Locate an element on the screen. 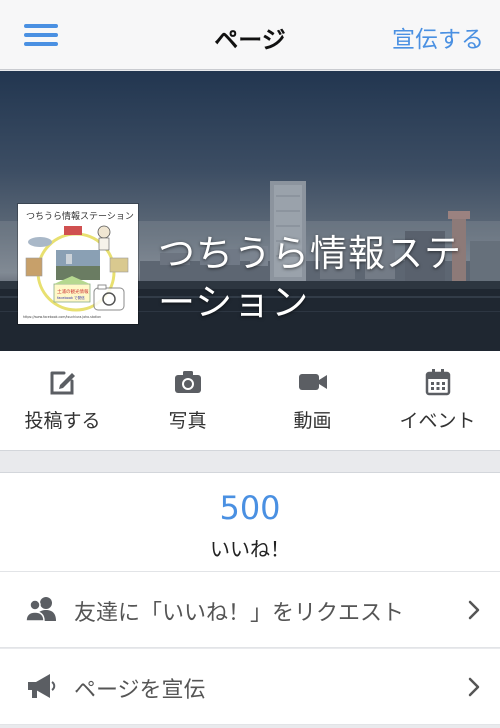  video-label: 動画 is located at coordinates (312, 421).